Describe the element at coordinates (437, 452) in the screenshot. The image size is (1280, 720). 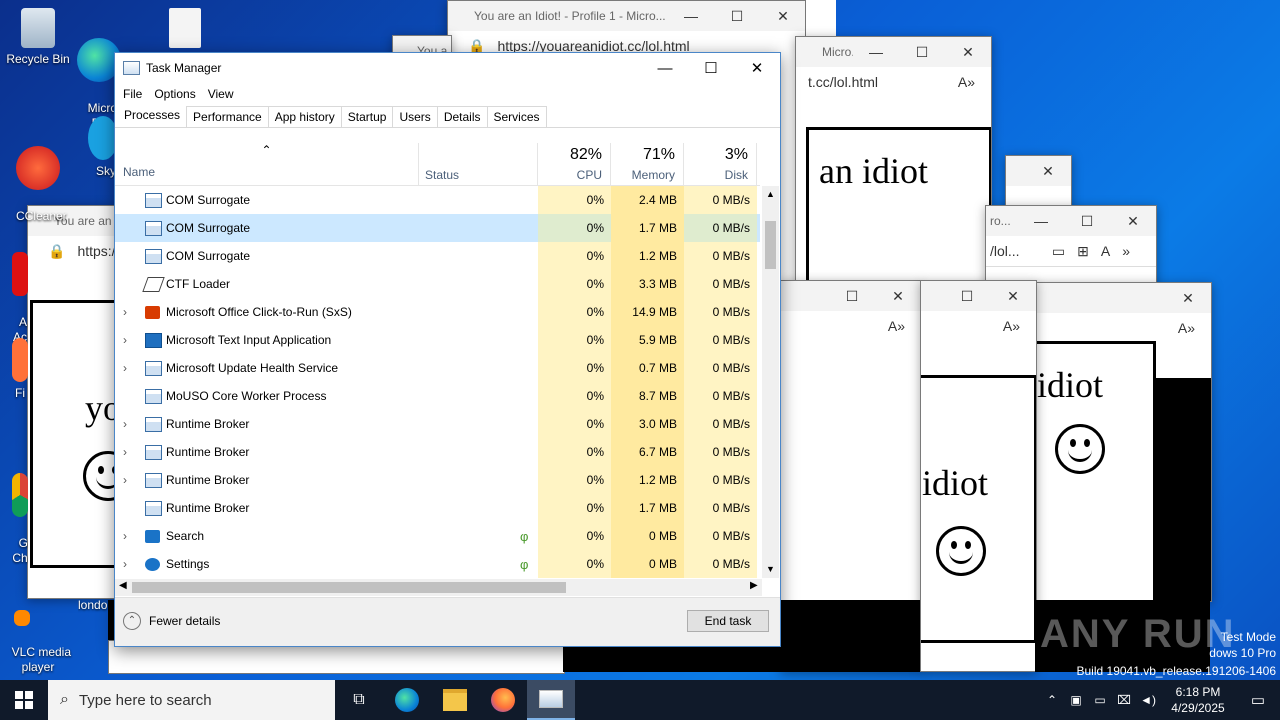
I see `process-row: › Runtime Broker 0% 6.7 MB 0 MB/s` at that location.